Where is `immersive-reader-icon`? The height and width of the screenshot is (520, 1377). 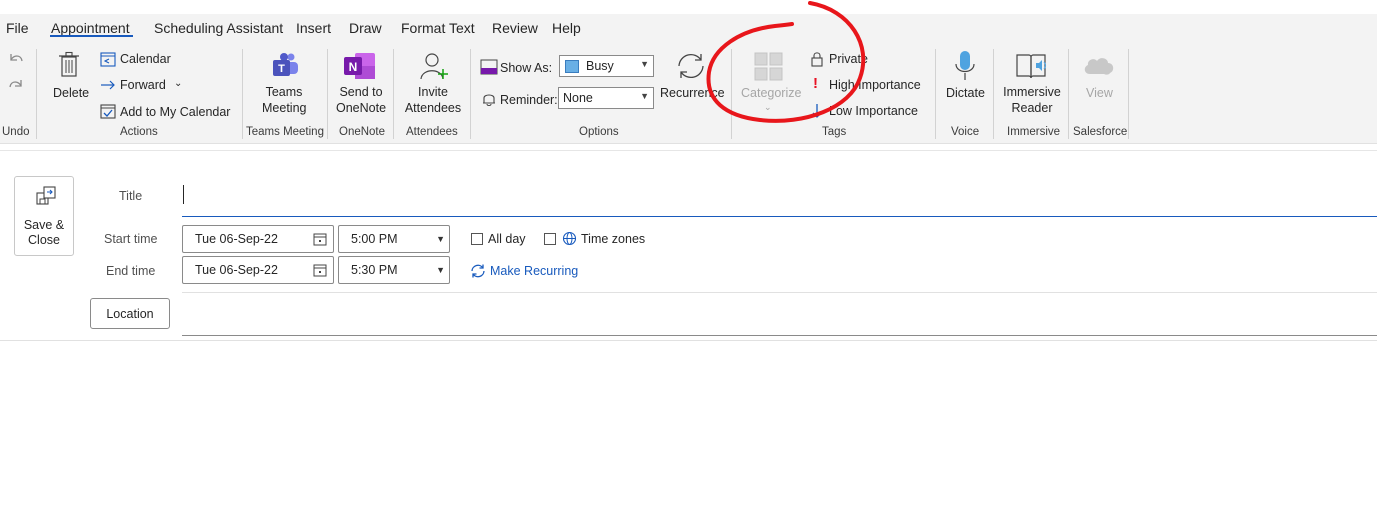
immersive-reader-icon is located at coordinates (1033, 66).